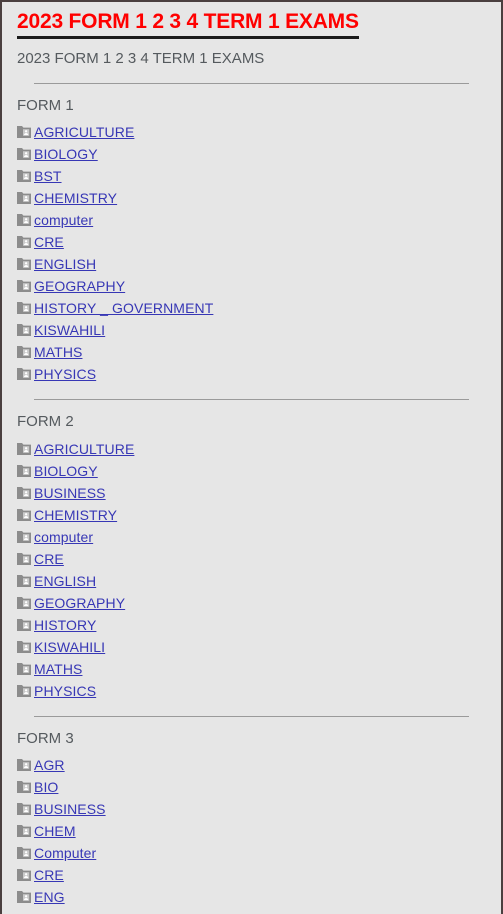 Image resolution: width=503 pixels, height=914 pixels. Describe the element at coordinates (254, 765) in the screenshot. I see `list-item: AGR` at that location.